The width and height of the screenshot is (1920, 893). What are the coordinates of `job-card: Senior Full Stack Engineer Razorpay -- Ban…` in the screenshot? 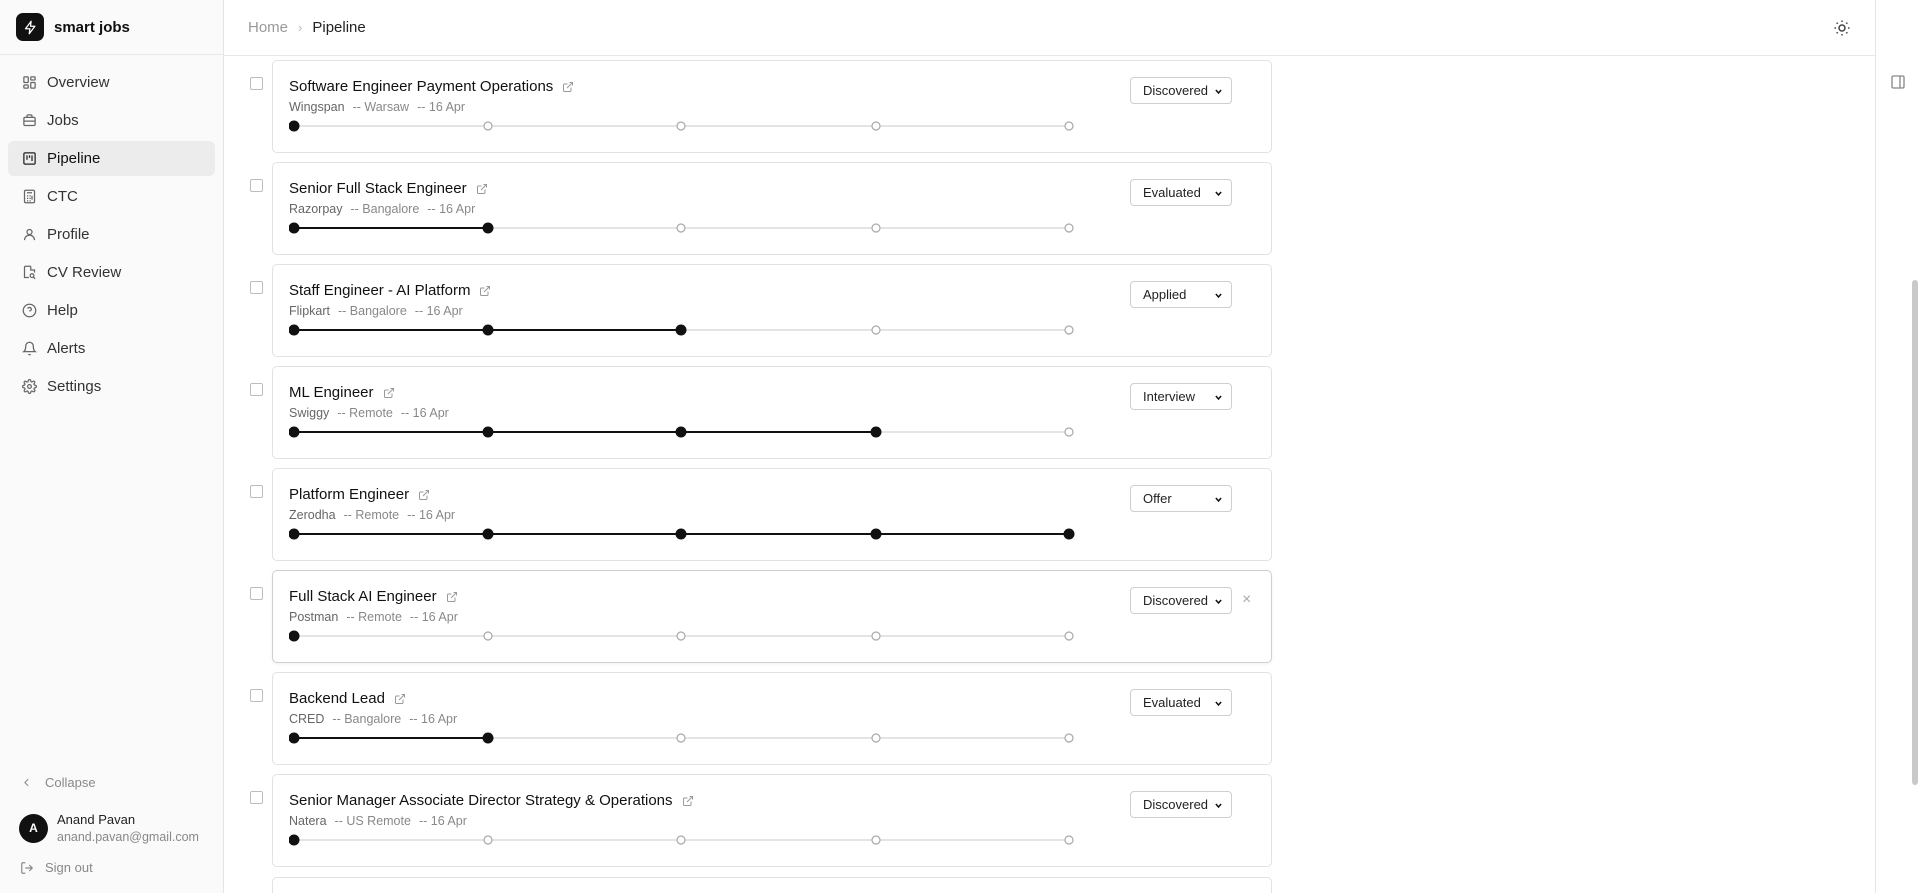 It's located at (772, 208).